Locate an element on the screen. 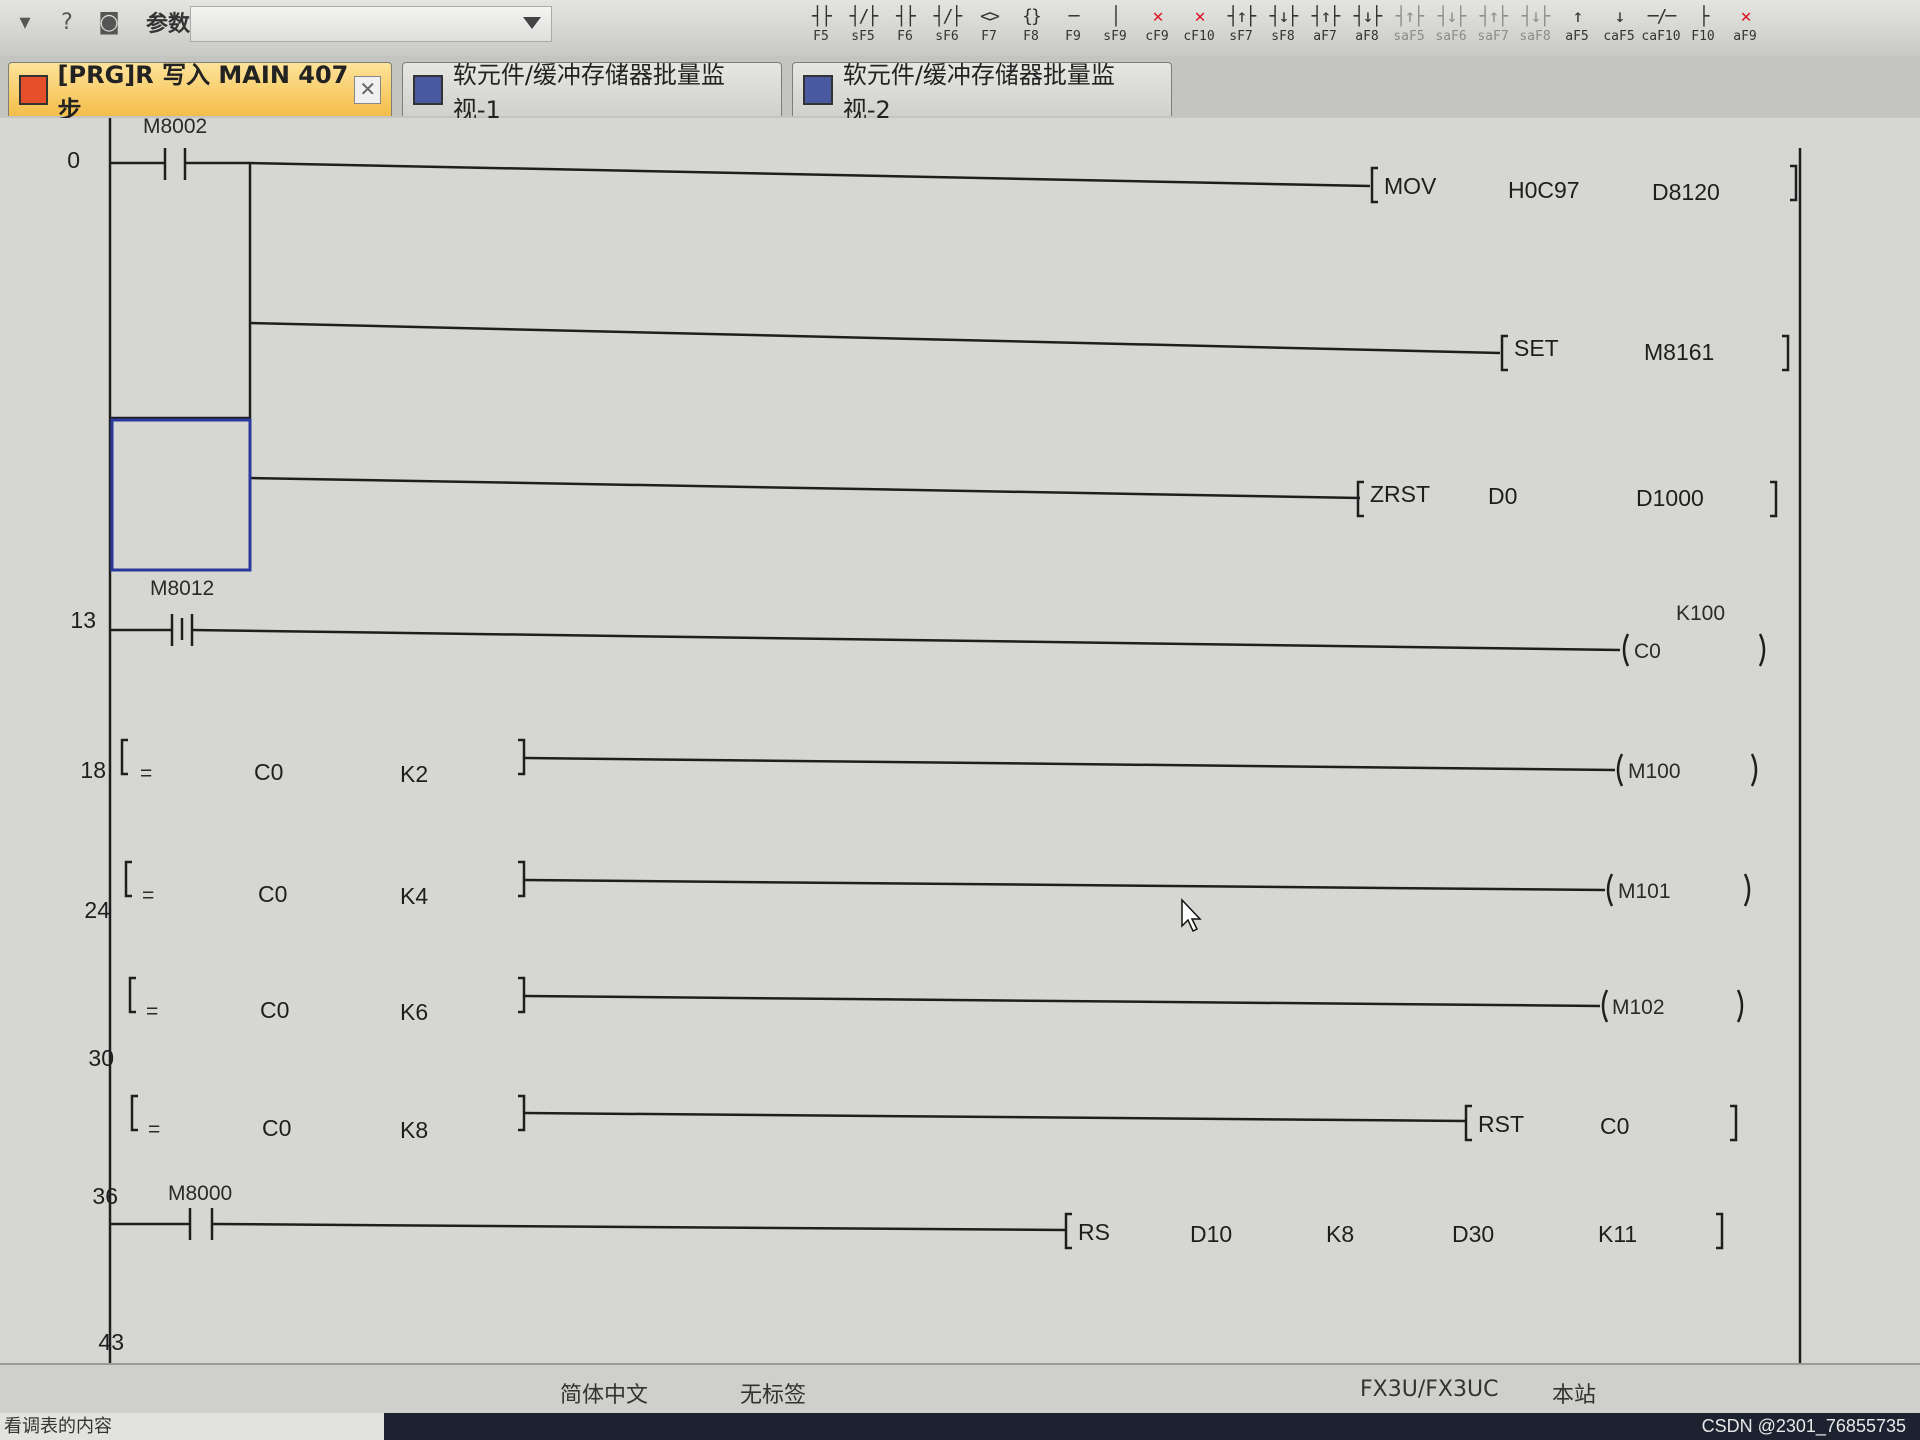  coil-m100: M100 is located at coordinates (1654, 771).